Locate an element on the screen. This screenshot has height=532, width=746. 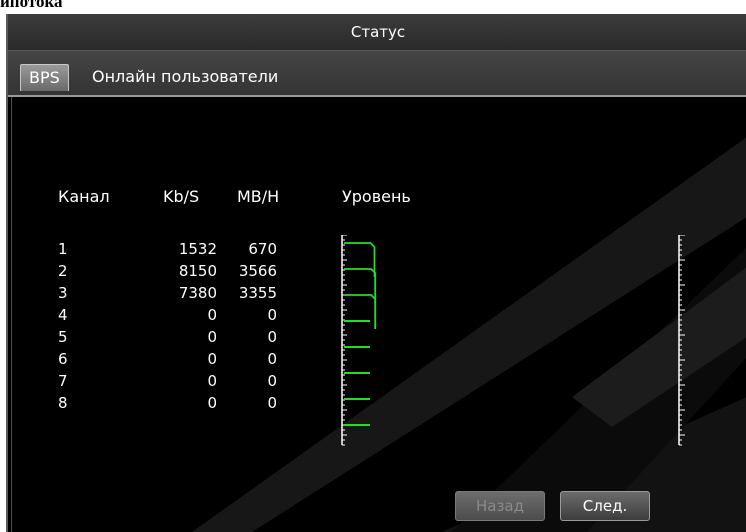
tab-bps: BPS is located at coordinates (44, 77).